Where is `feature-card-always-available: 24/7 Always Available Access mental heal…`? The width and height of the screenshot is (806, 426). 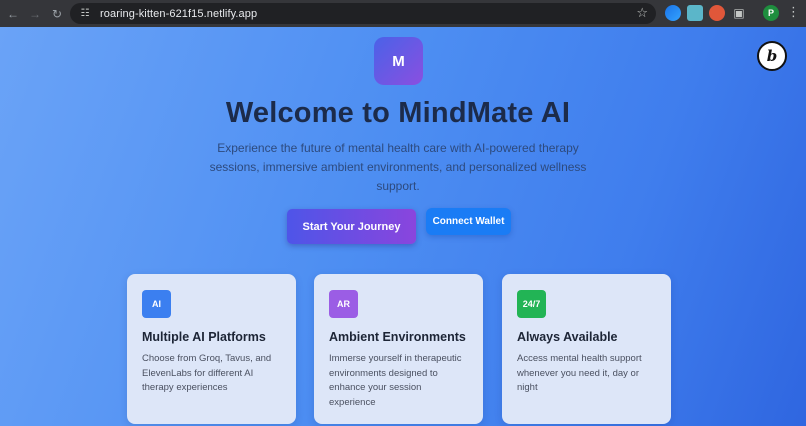
feature-card-always-available: 24/7 Always Available Access mental heal… is located at coordinates (586, 349).